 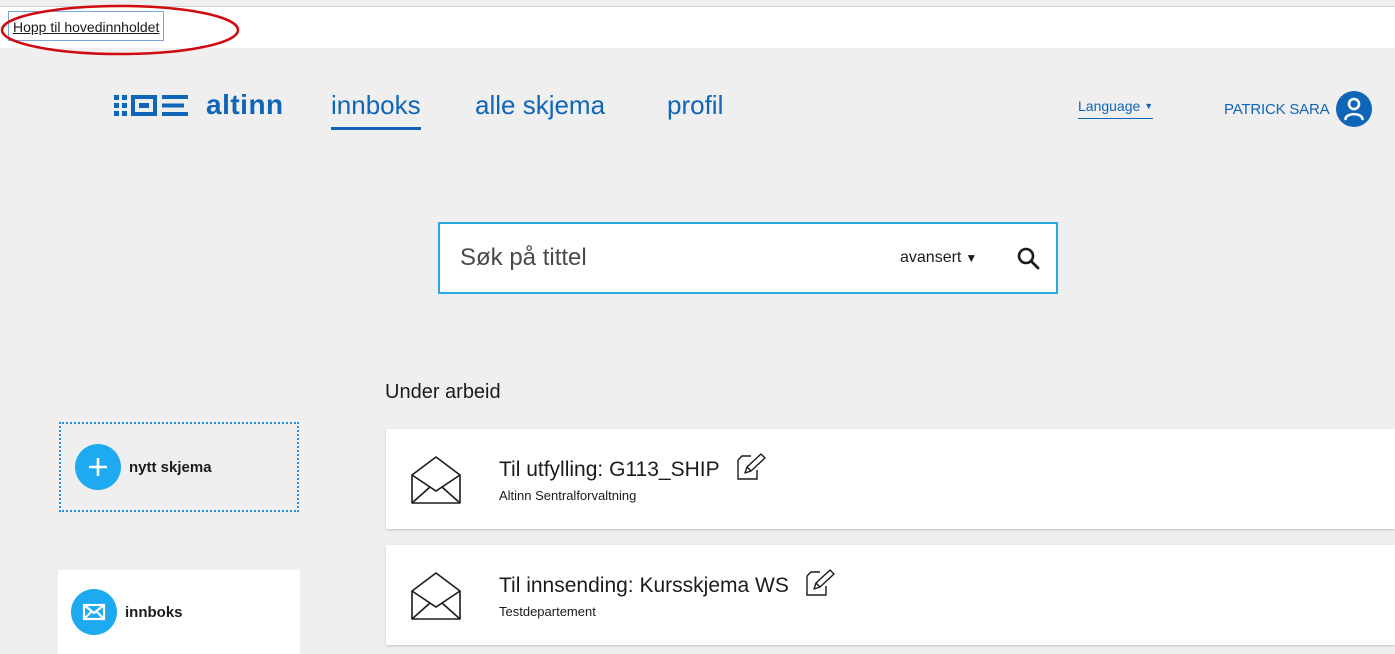 I want to click on message-title-text: Til innsending: Kursskjema WS, so click(x=644, y=585).